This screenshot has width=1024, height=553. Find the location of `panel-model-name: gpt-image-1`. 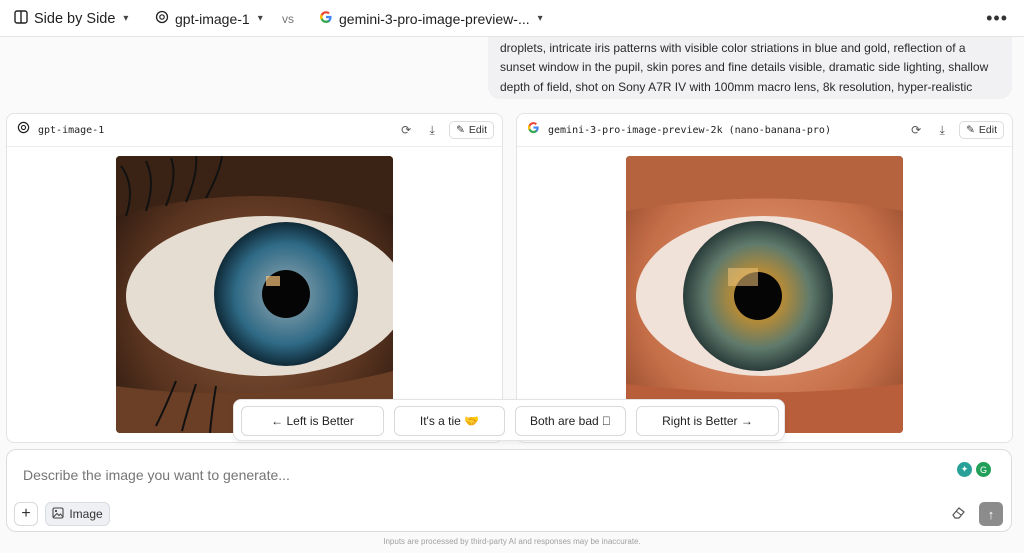

panel-model-name: gpt-image-1 is located at coordinates (71, 130).